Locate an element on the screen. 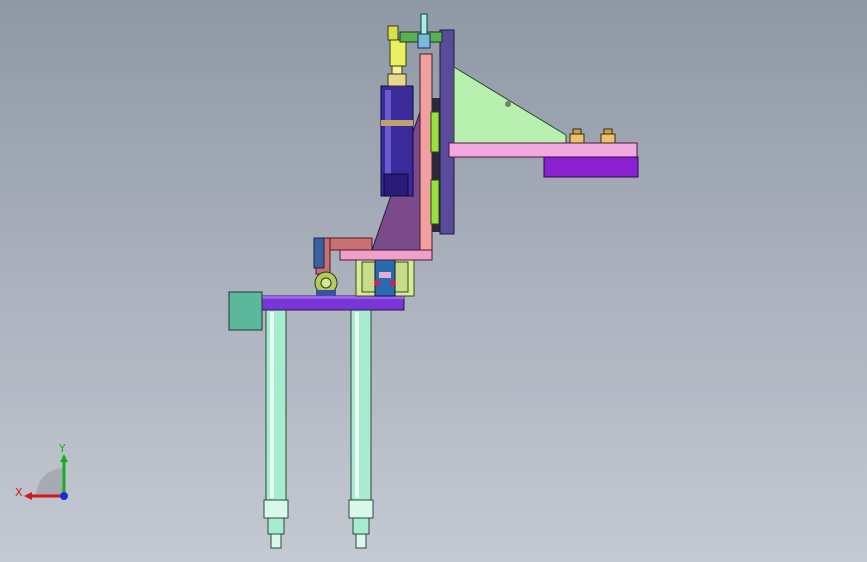  triad-origin is located at coordinates (64, 496).